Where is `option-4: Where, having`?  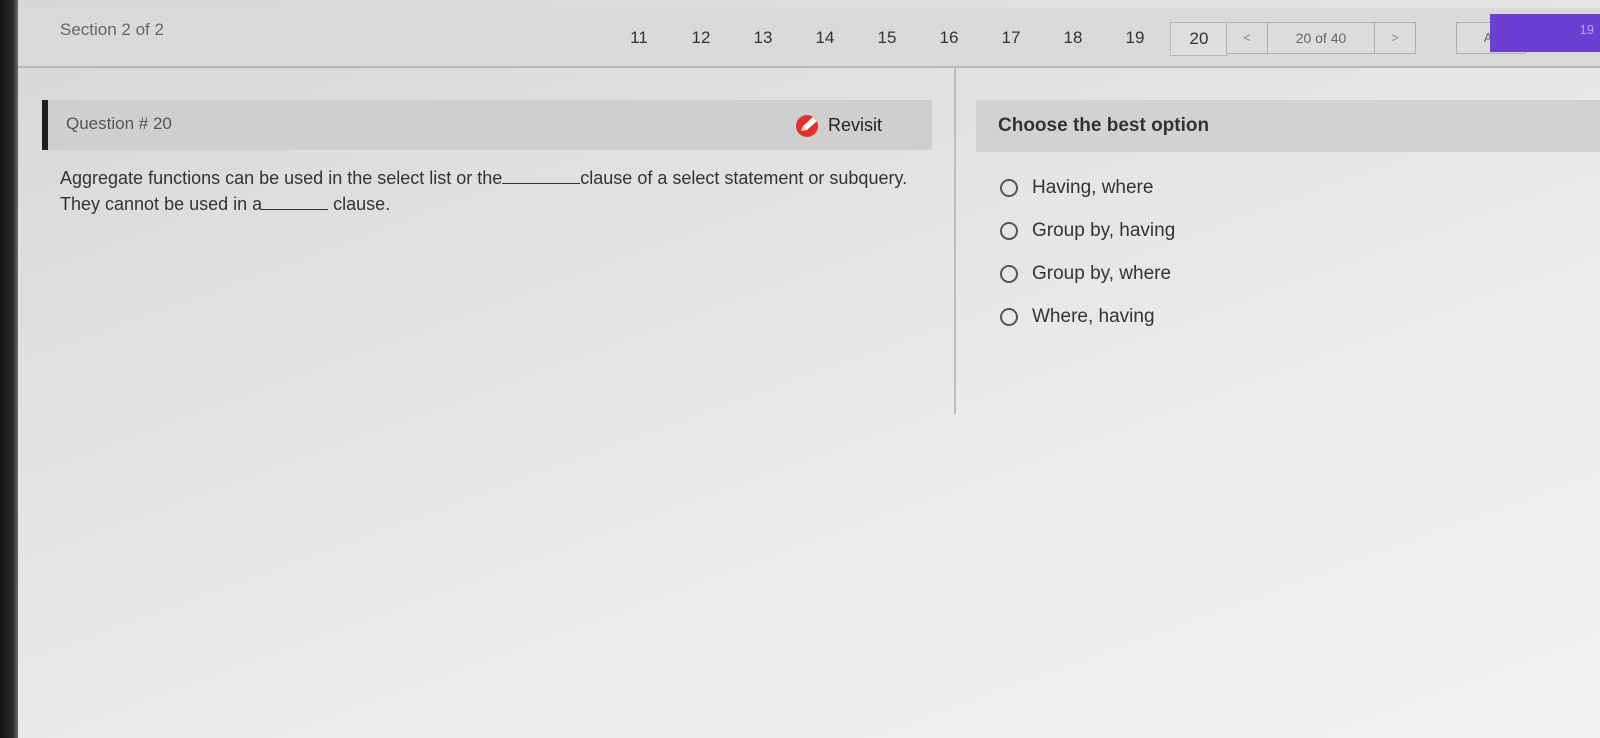 option-4: Where, having is located at coordinates (1087, 316).